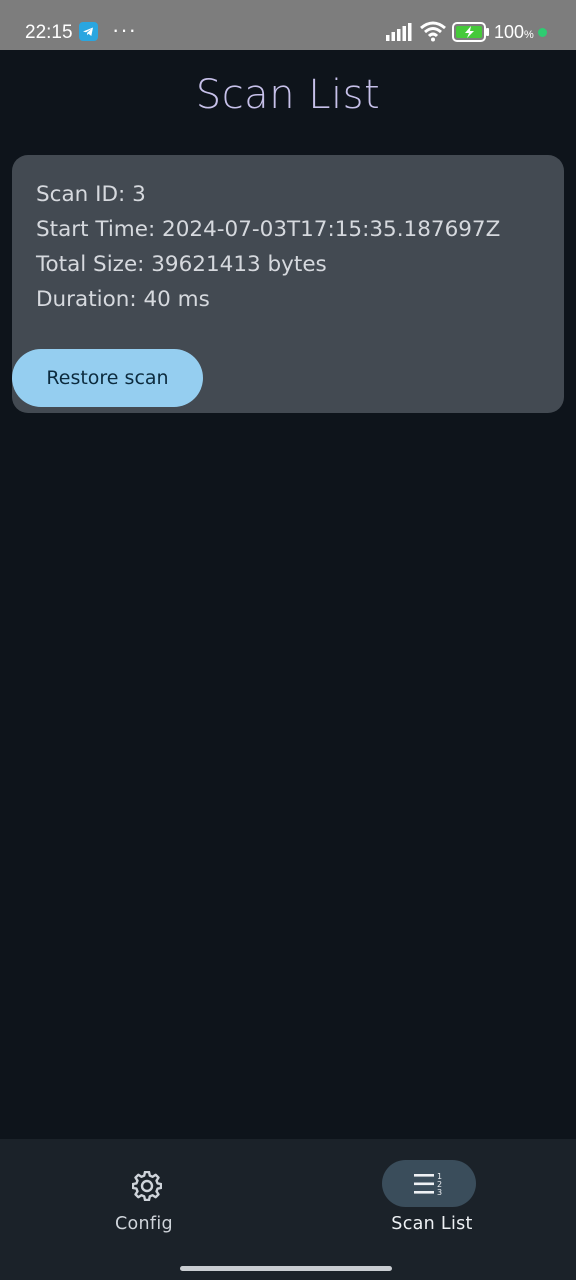 The width and height of the screenshot is (576, 1280). I want to click on battery-percent: 100%, so click(514, 32).